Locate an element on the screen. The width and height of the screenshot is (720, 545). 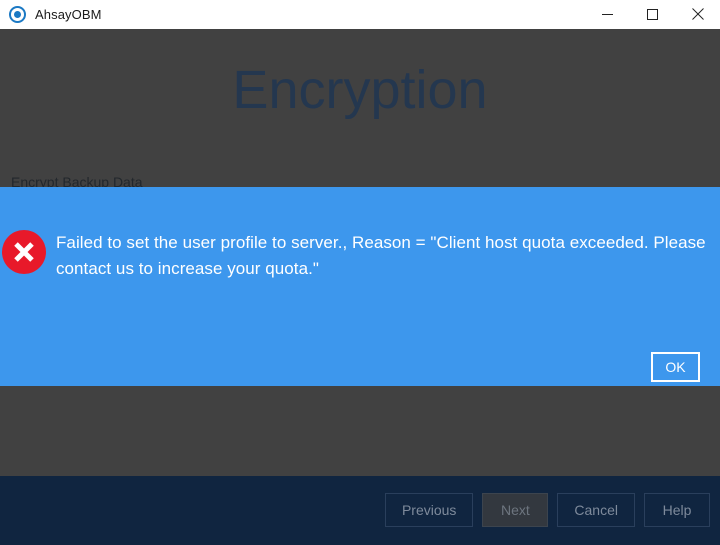
minimize-icon is located at coordinates (607, 14).